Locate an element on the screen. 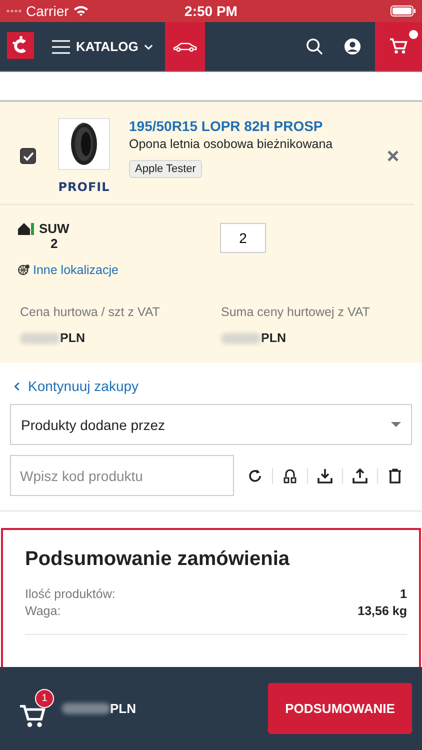  summary-title: Podsumowanie zamówienia is located at coordinates (158, 559).